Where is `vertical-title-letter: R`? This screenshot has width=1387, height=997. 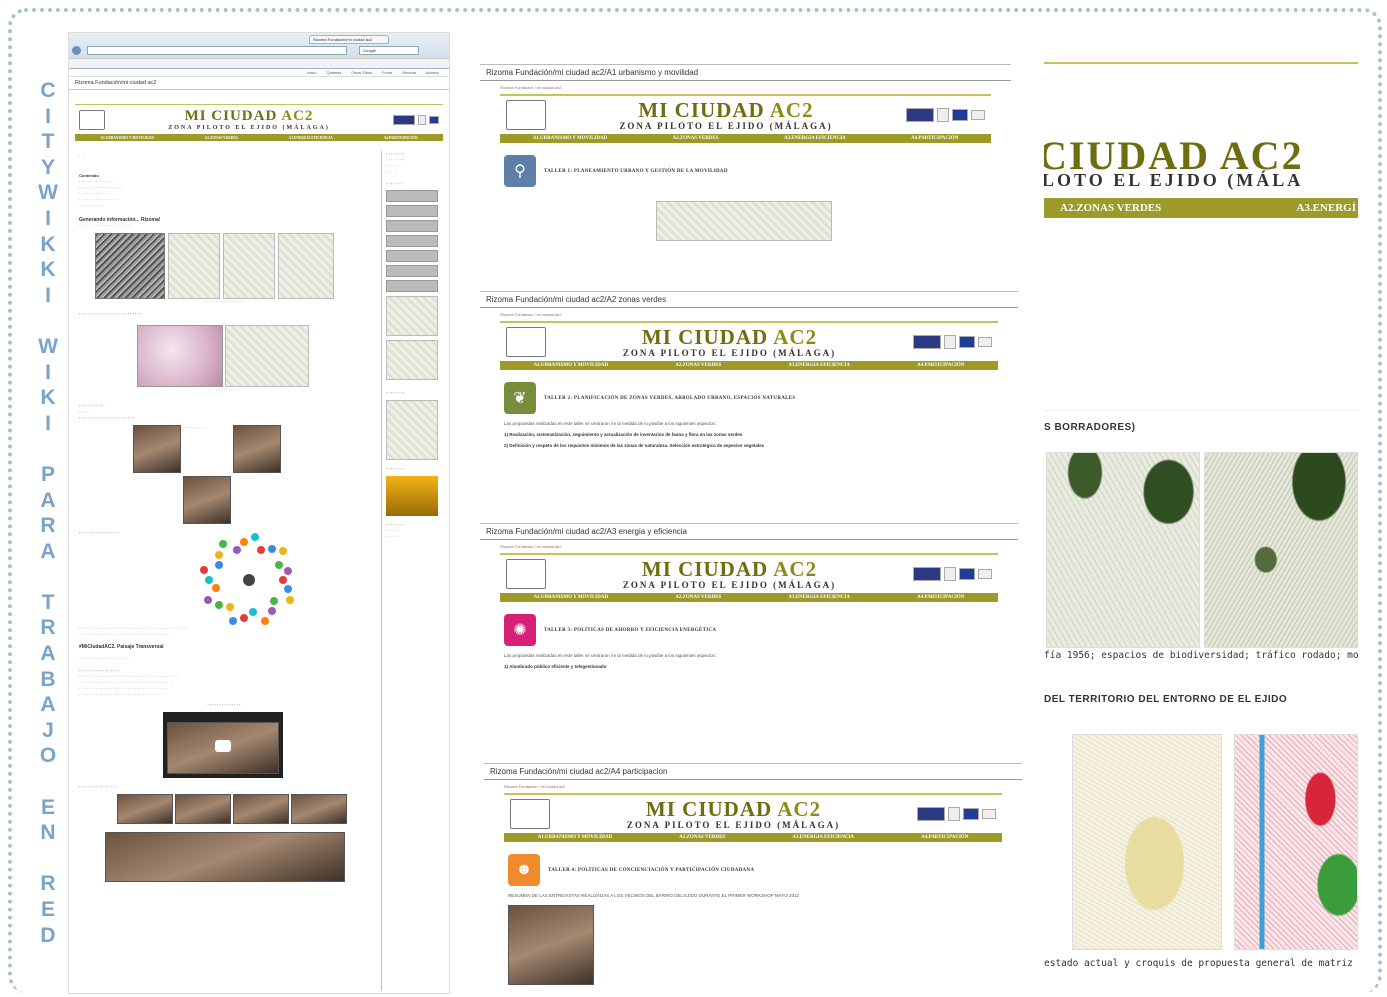
vertical-title-letter: R is located at coordinates (48, 526).